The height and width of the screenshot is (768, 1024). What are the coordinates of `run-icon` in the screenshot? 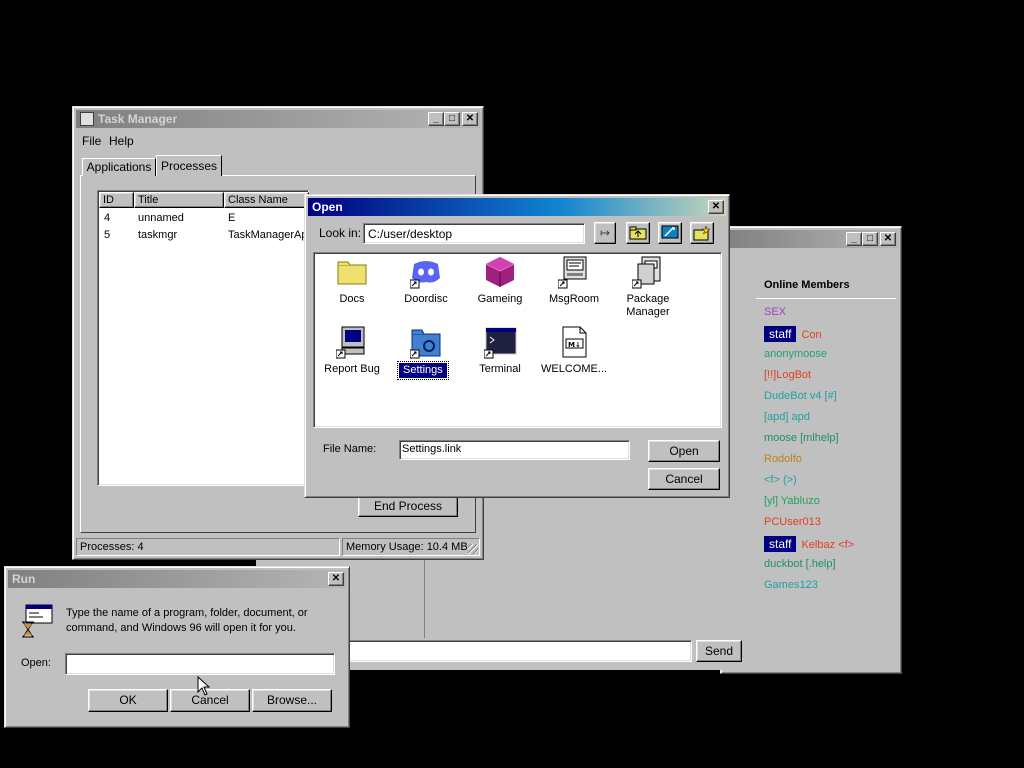 It's located at (37, 621).